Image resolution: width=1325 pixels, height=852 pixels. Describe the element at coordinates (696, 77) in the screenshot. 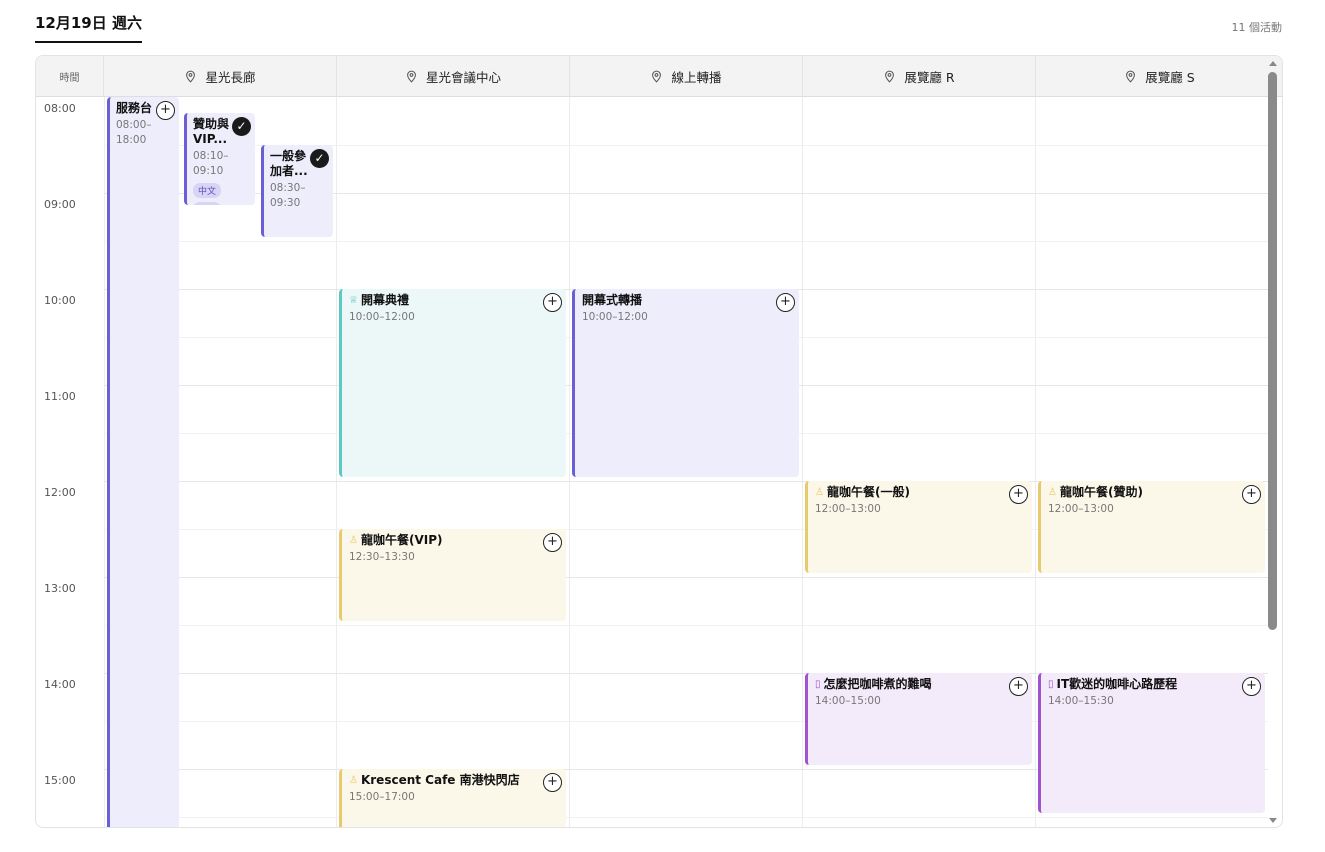

I see `venue-label: 線上轉播` at that location.